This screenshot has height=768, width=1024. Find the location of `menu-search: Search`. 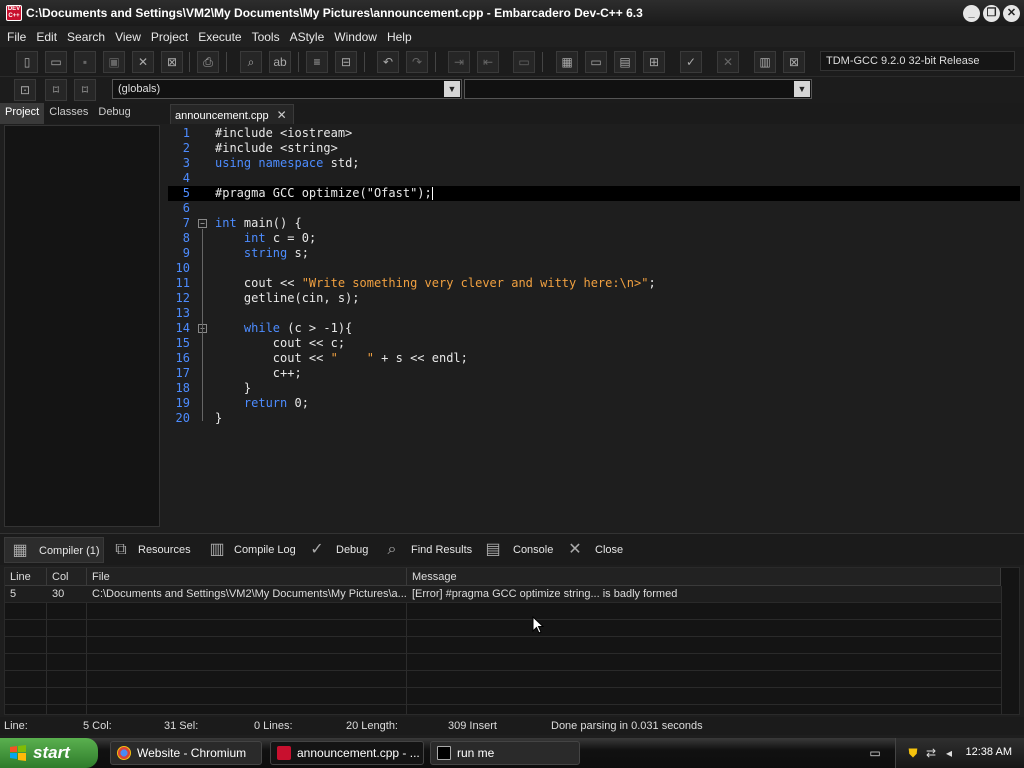

menu-search: Search is located at coordinates (86, 37).